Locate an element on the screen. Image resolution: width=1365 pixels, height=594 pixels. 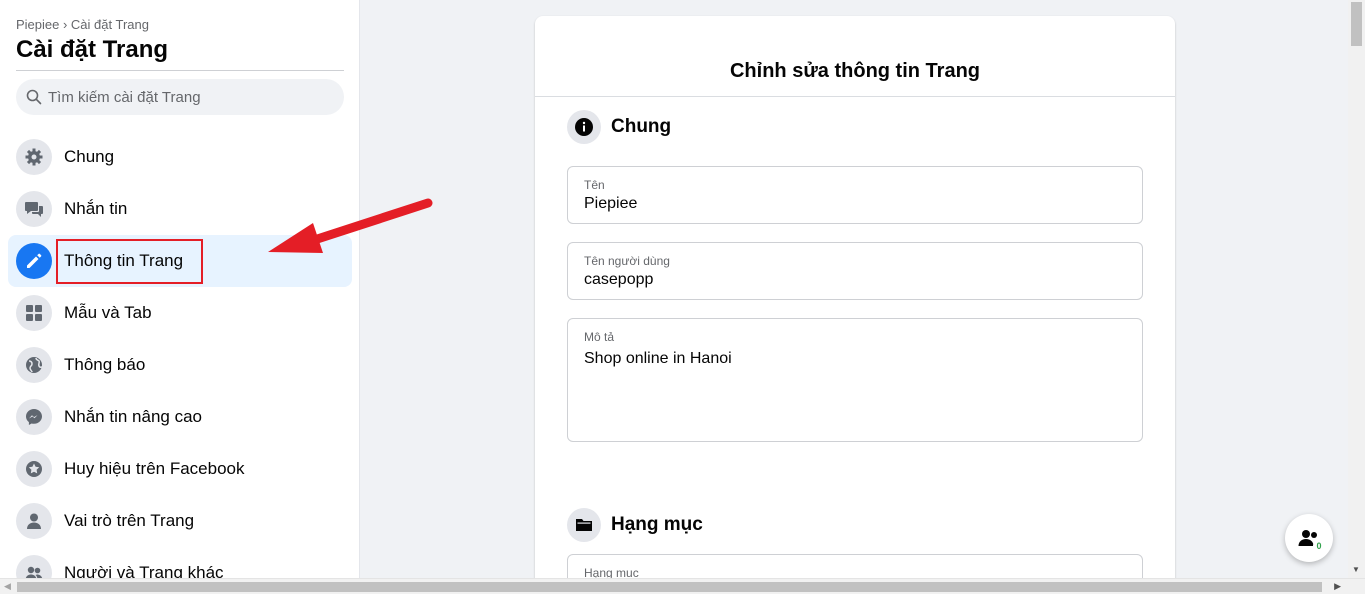
search-input is located at coordinates (188, 97).